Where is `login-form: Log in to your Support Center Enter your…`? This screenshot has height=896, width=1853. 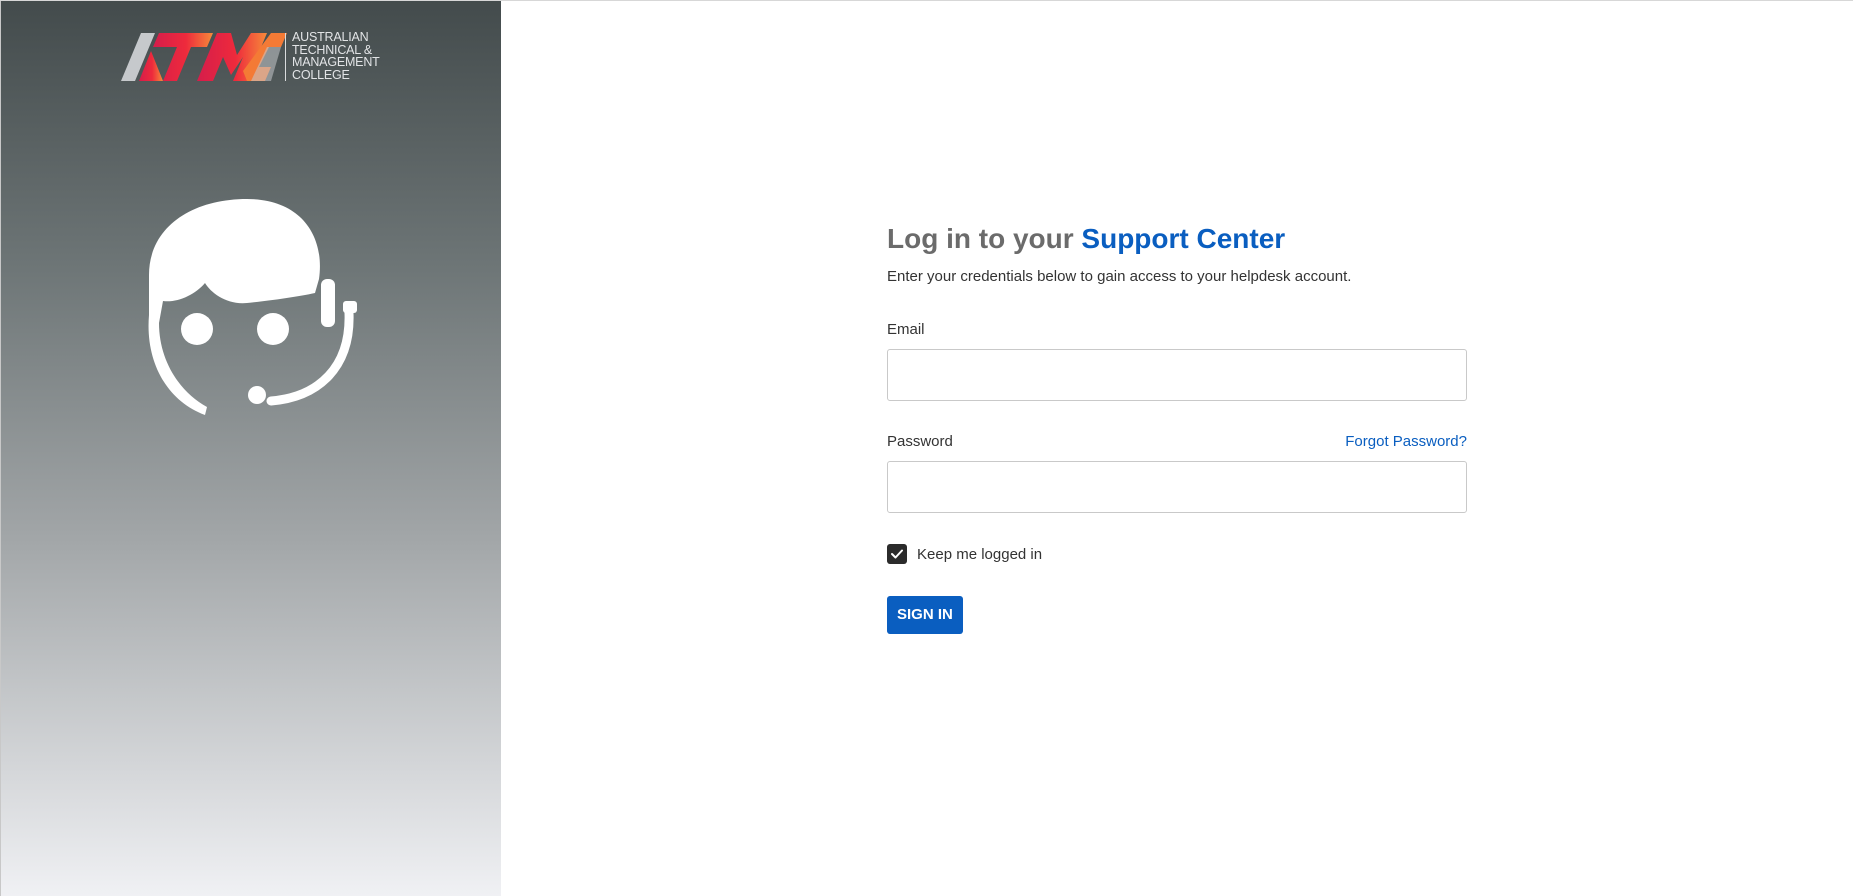 login-form: Log in to your Support Center Enter your… is located at coordinates (1177, 427).